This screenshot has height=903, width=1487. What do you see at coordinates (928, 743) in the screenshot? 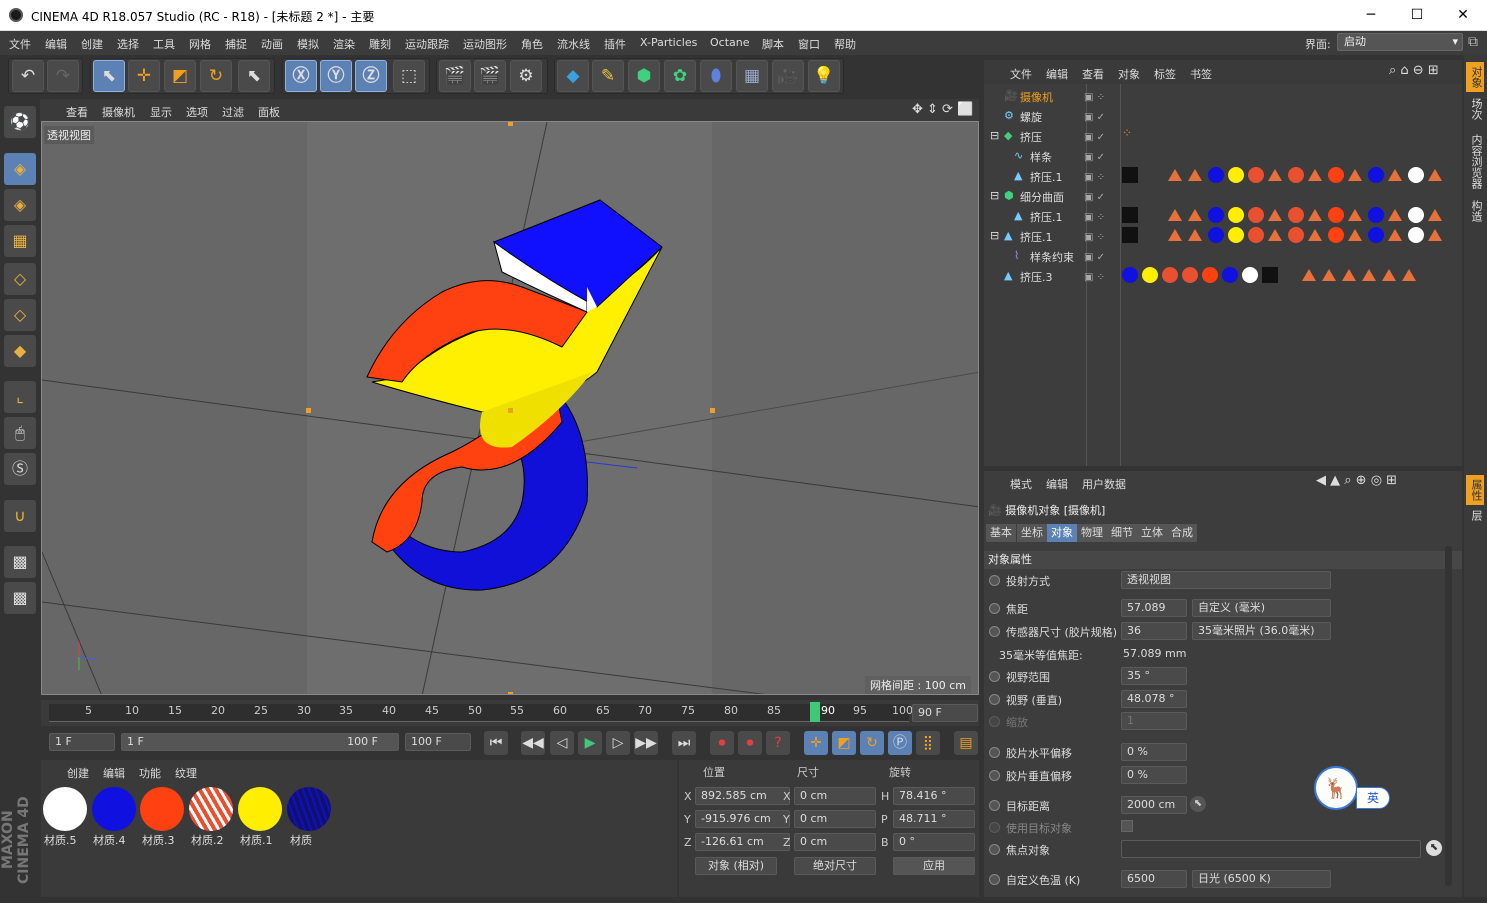
I see `key-pla-icon: ⣿` at bounding box center [928, 743].